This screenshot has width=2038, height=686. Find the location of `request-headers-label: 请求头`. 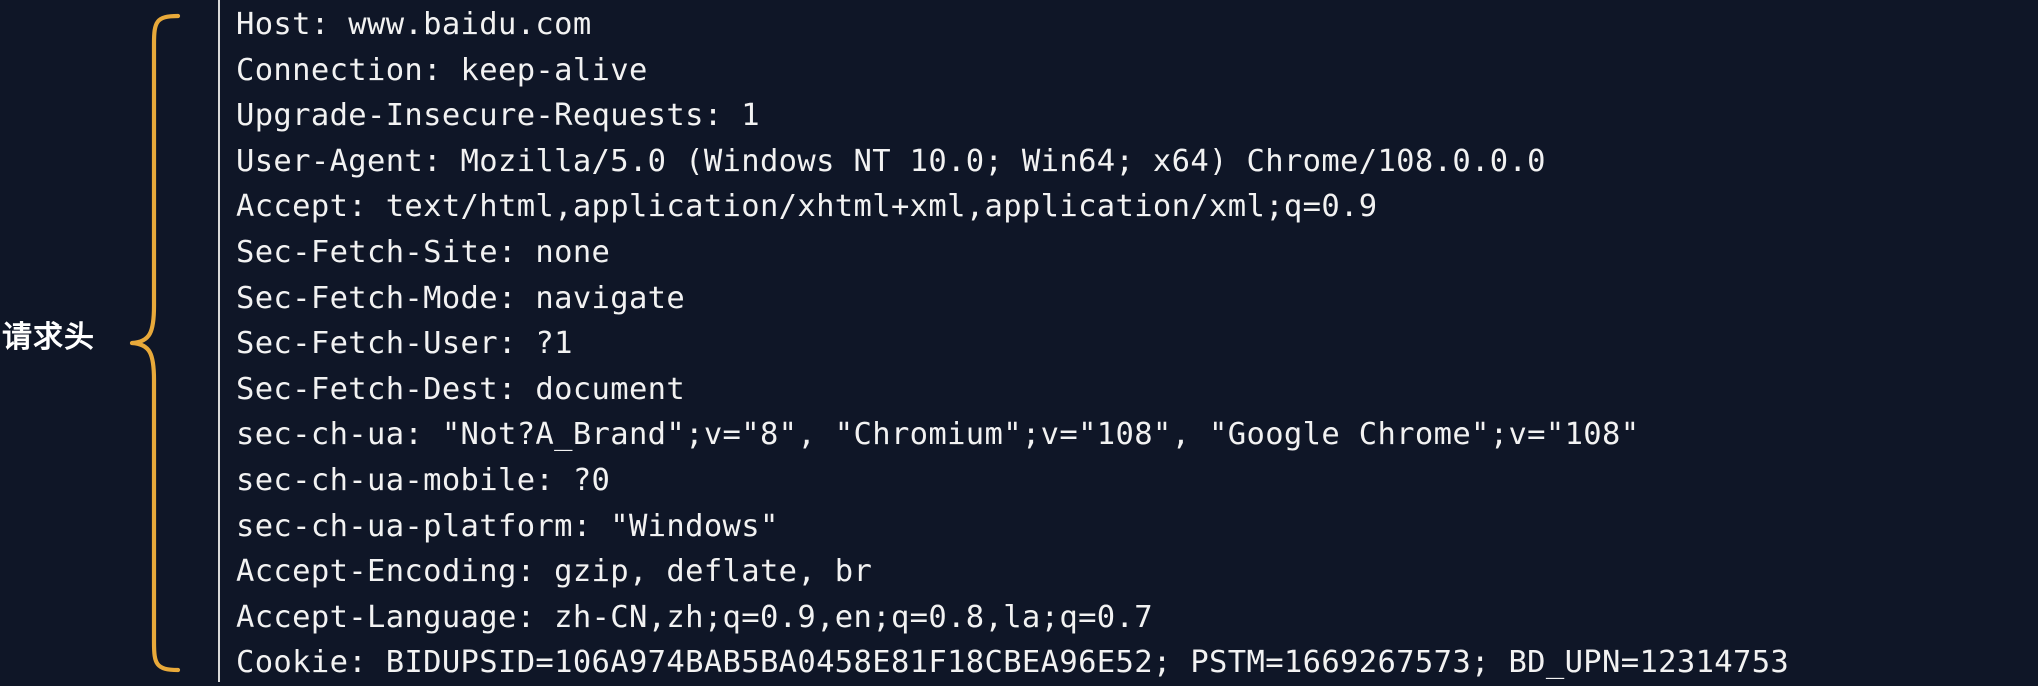

request-headers-label: 请求头 is located at coordinates (48, 337).